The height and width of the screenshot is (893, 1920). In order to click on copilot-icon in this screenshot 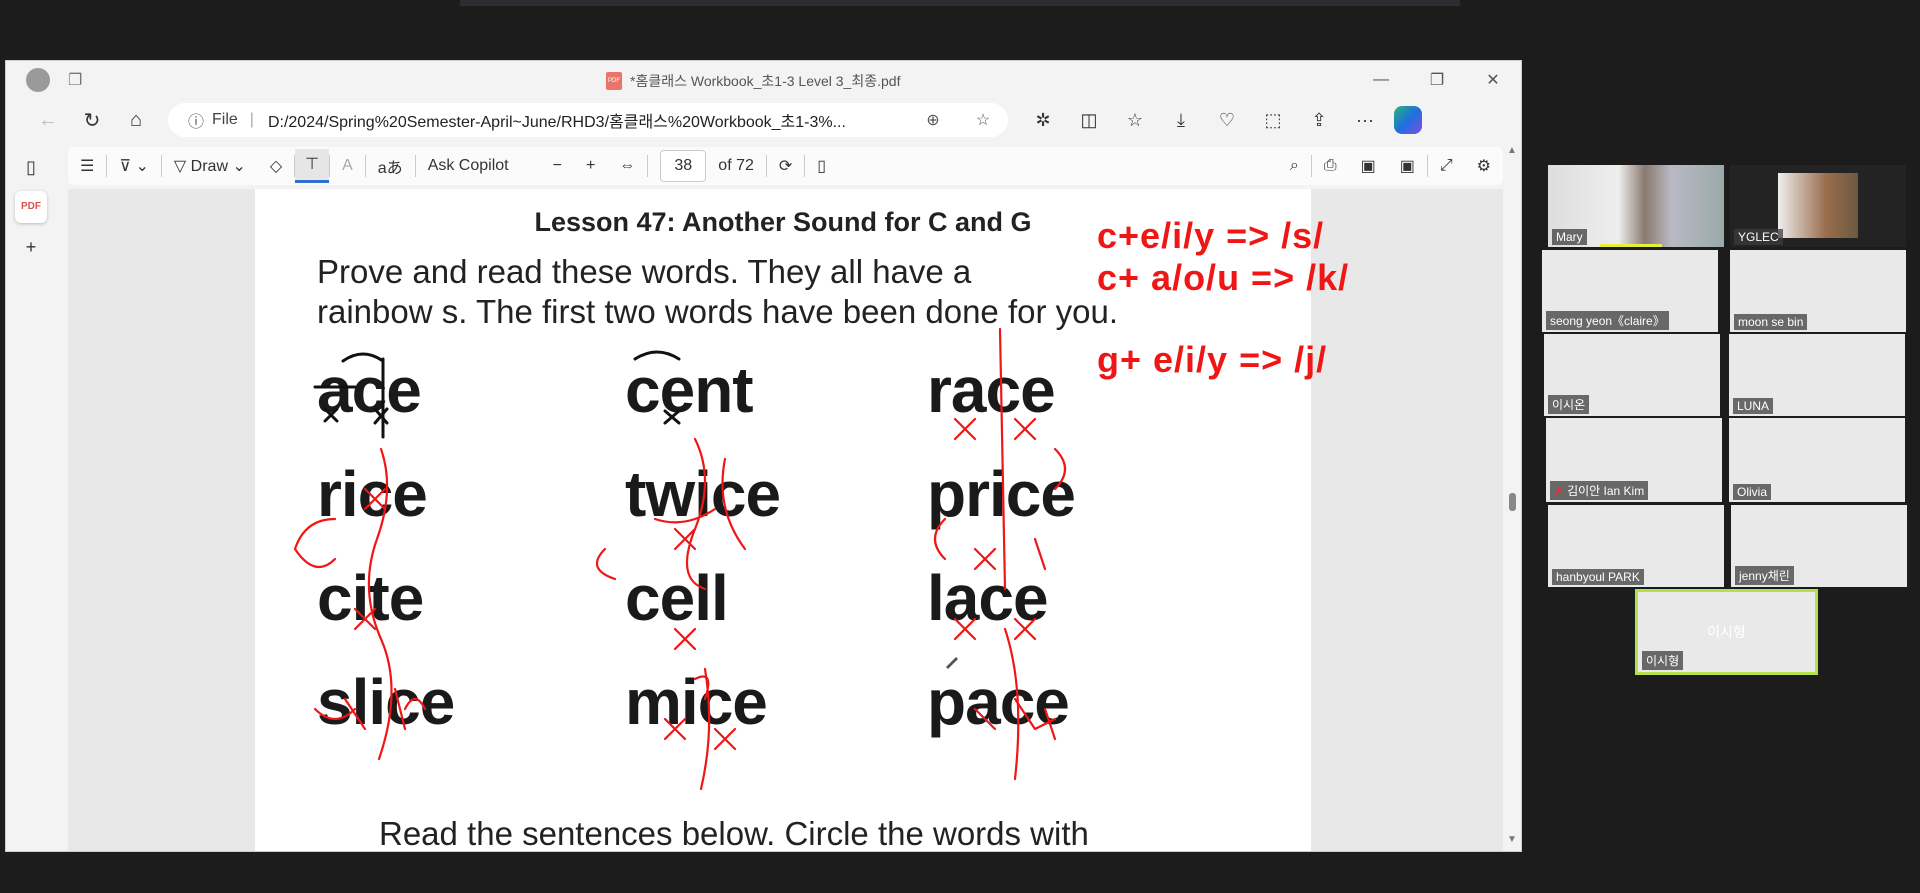, I will do `click(1408, 120)`.